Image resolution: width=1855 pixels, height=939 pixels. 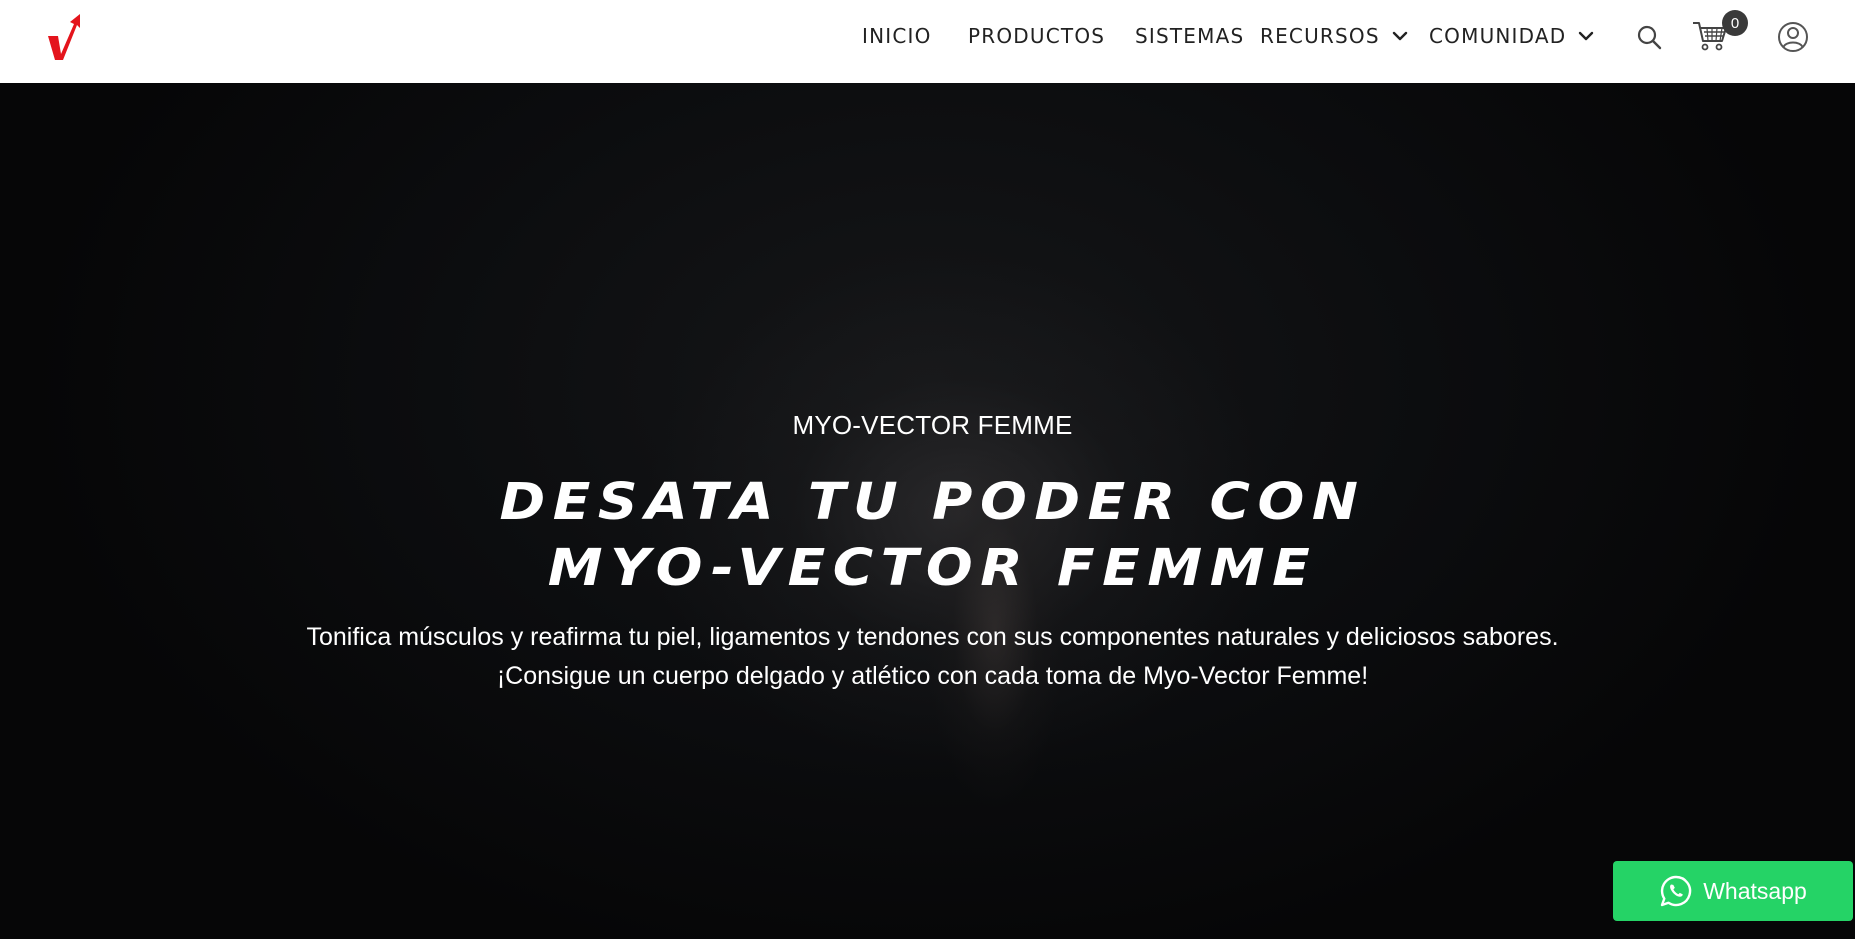 What do you see at coordinates (932, 568) in the screenshot?
I see `hero-headline-line2: MYO-VECTOR FEMME` at bounding box center [932, 568].